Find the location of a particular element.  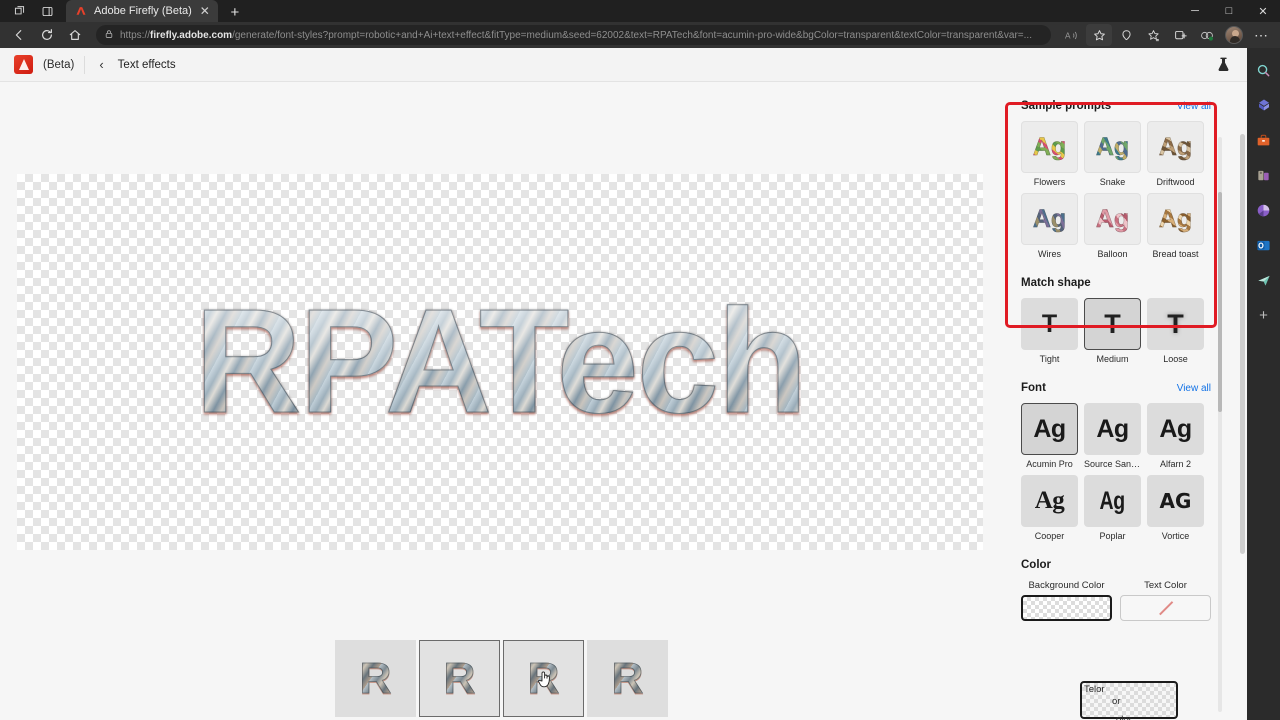

sample-prompt-bread-toast: Ag Bread toast is located at coordinates (1175, 226).